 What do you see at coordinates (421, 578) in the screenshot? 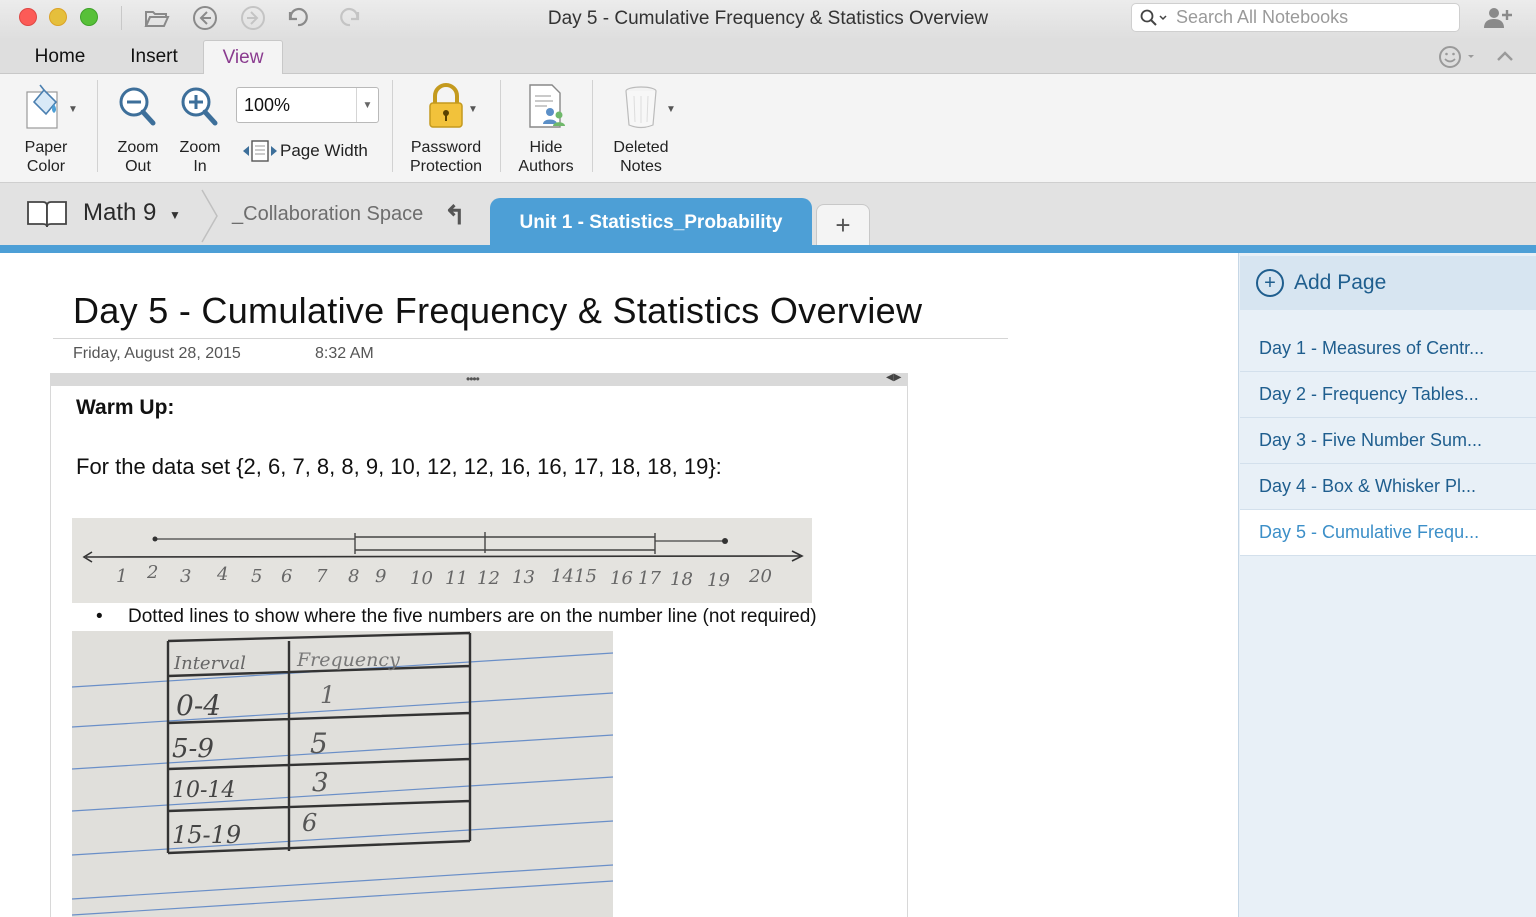
I see `tick-label: 10` at bounding box center [421, 578].